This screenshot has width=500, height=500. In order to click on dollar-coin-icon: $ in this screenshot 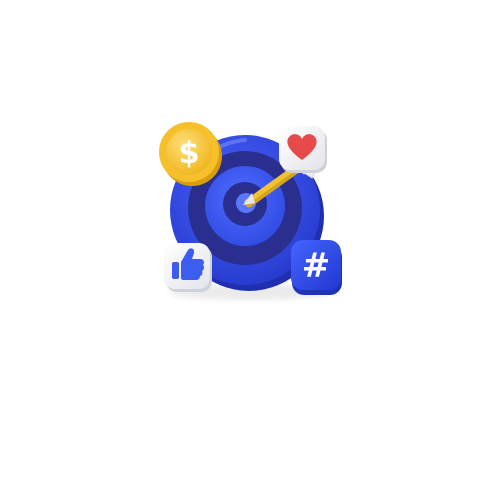, I will do `click(190, 154)`.